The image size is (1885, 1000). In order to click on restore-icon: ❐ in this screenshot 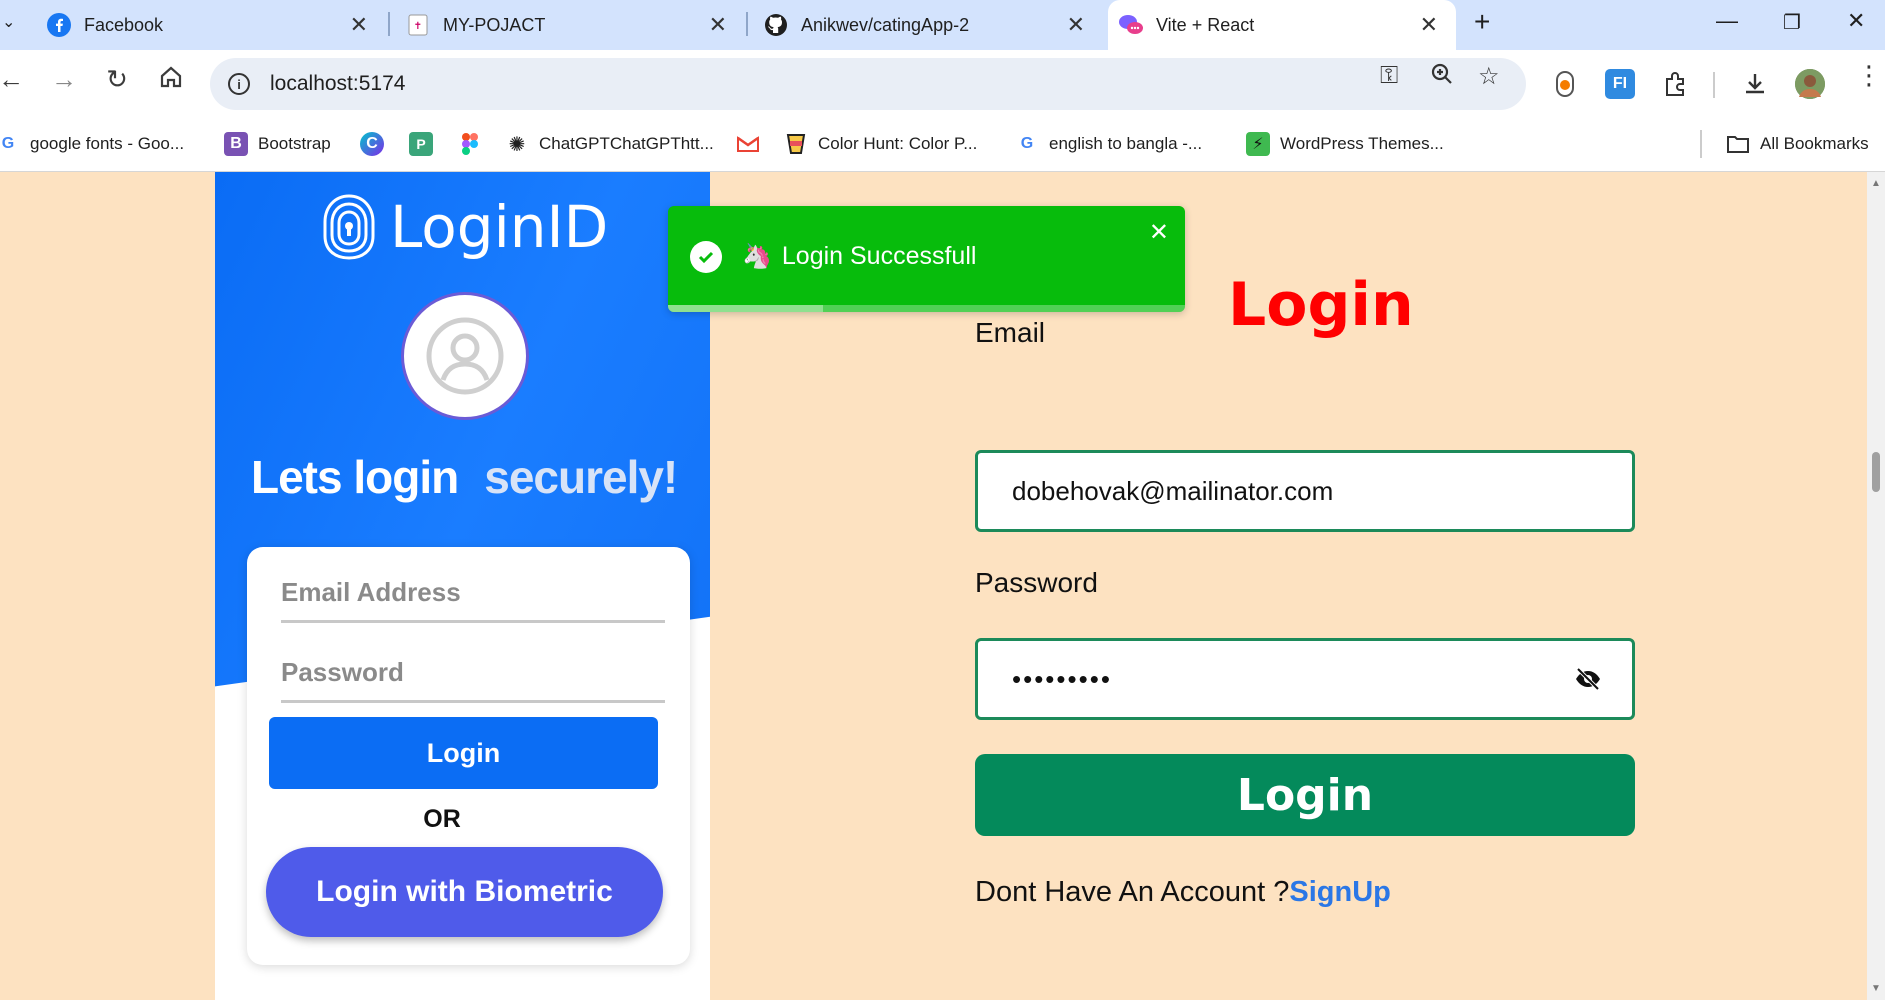, I will do `click(1792, 22)`.